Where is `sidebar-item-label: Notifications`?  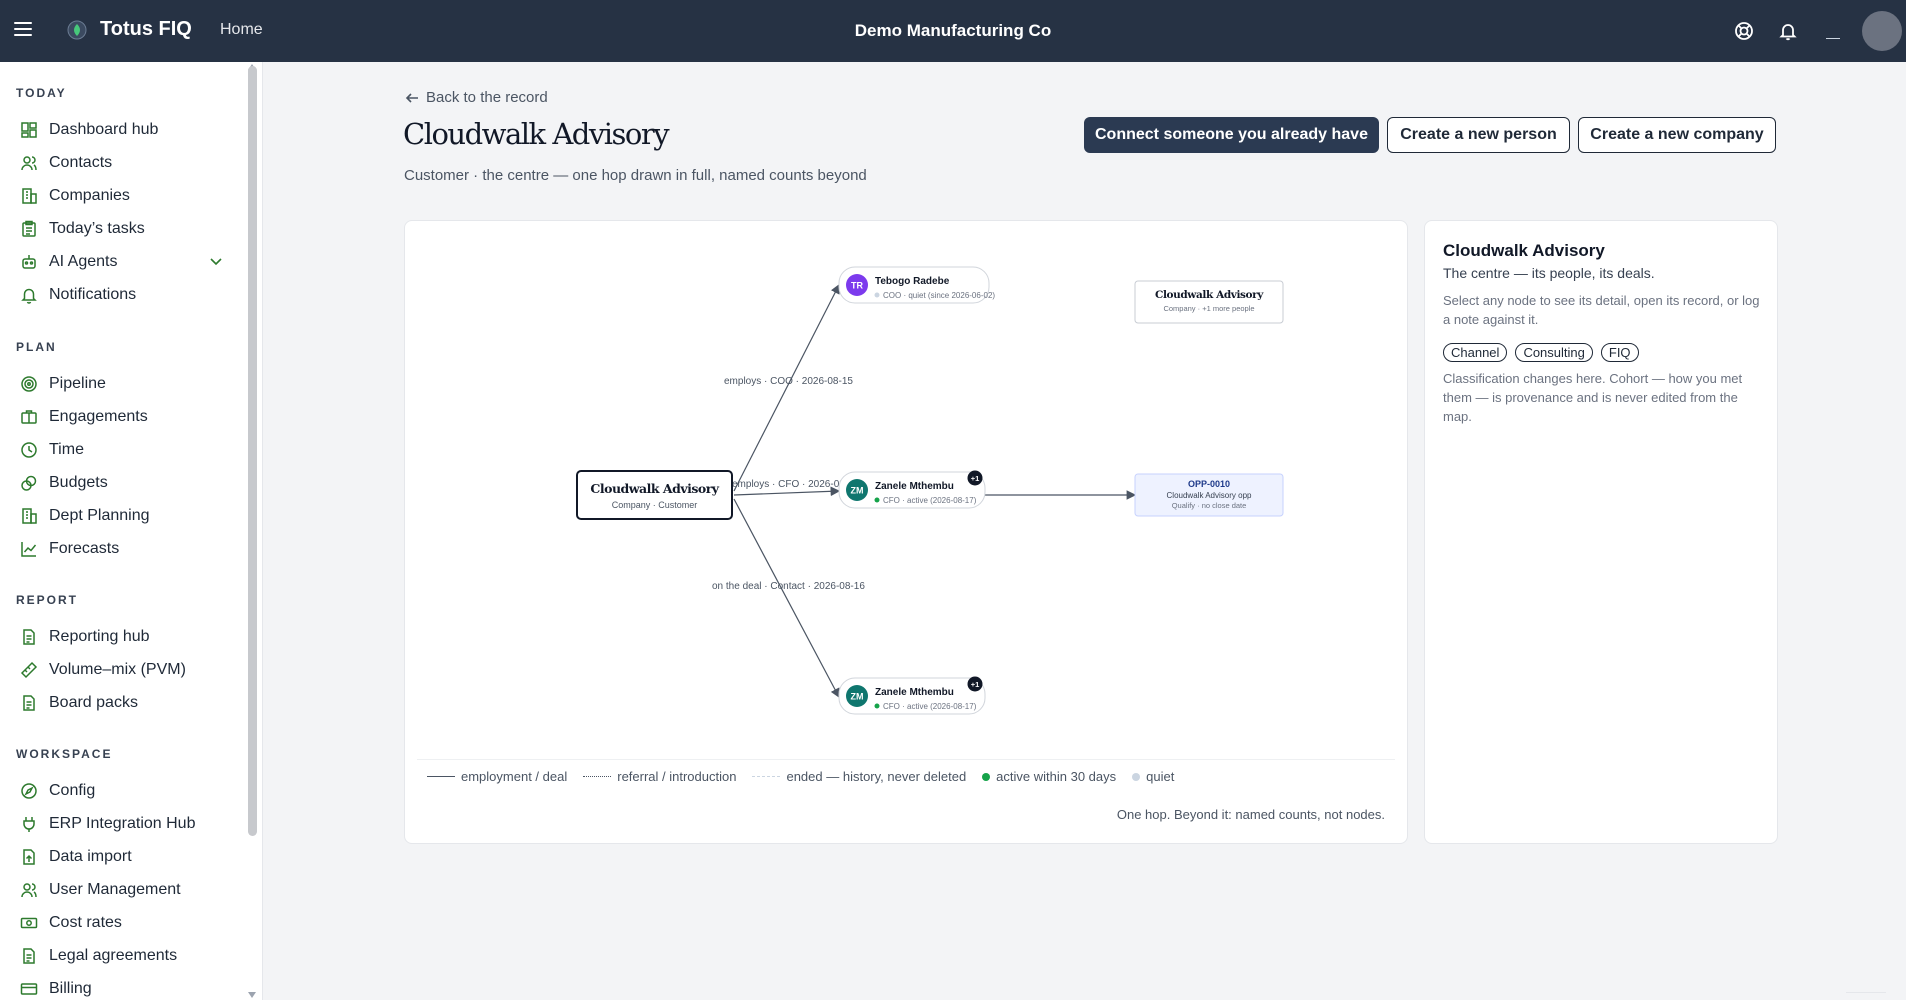
sidebar-item-label: Notifications is located at coordinates (93, 294).